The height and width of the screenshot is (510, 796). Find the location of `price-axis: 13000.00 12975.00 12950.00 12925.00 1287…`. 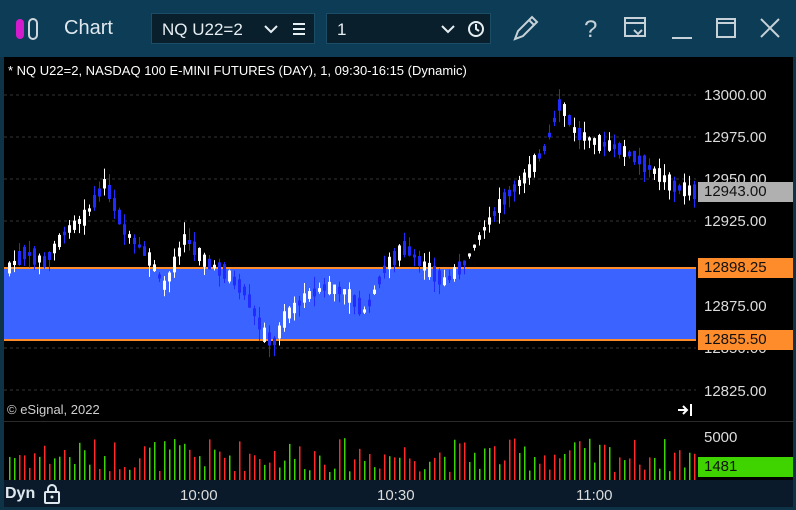

price-axis: 13000.00 12975.00 12950.00 12925.00 1287… is located at coordinates (744, 239).